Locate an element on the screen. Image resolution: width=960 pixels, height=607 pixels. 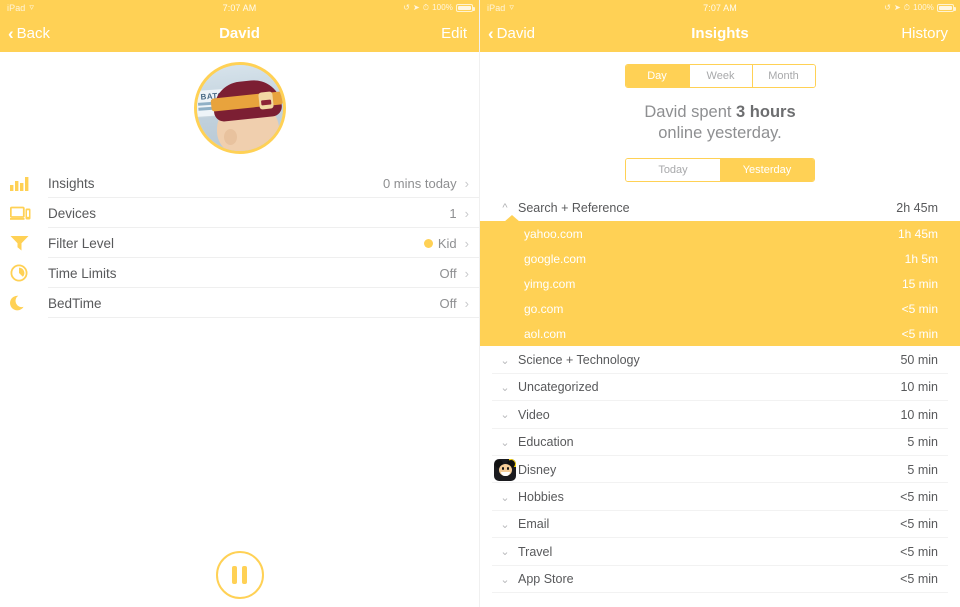
category-row-search-reference: ^ Search + Reference 2h 45m is located at coordinates (720, 207).